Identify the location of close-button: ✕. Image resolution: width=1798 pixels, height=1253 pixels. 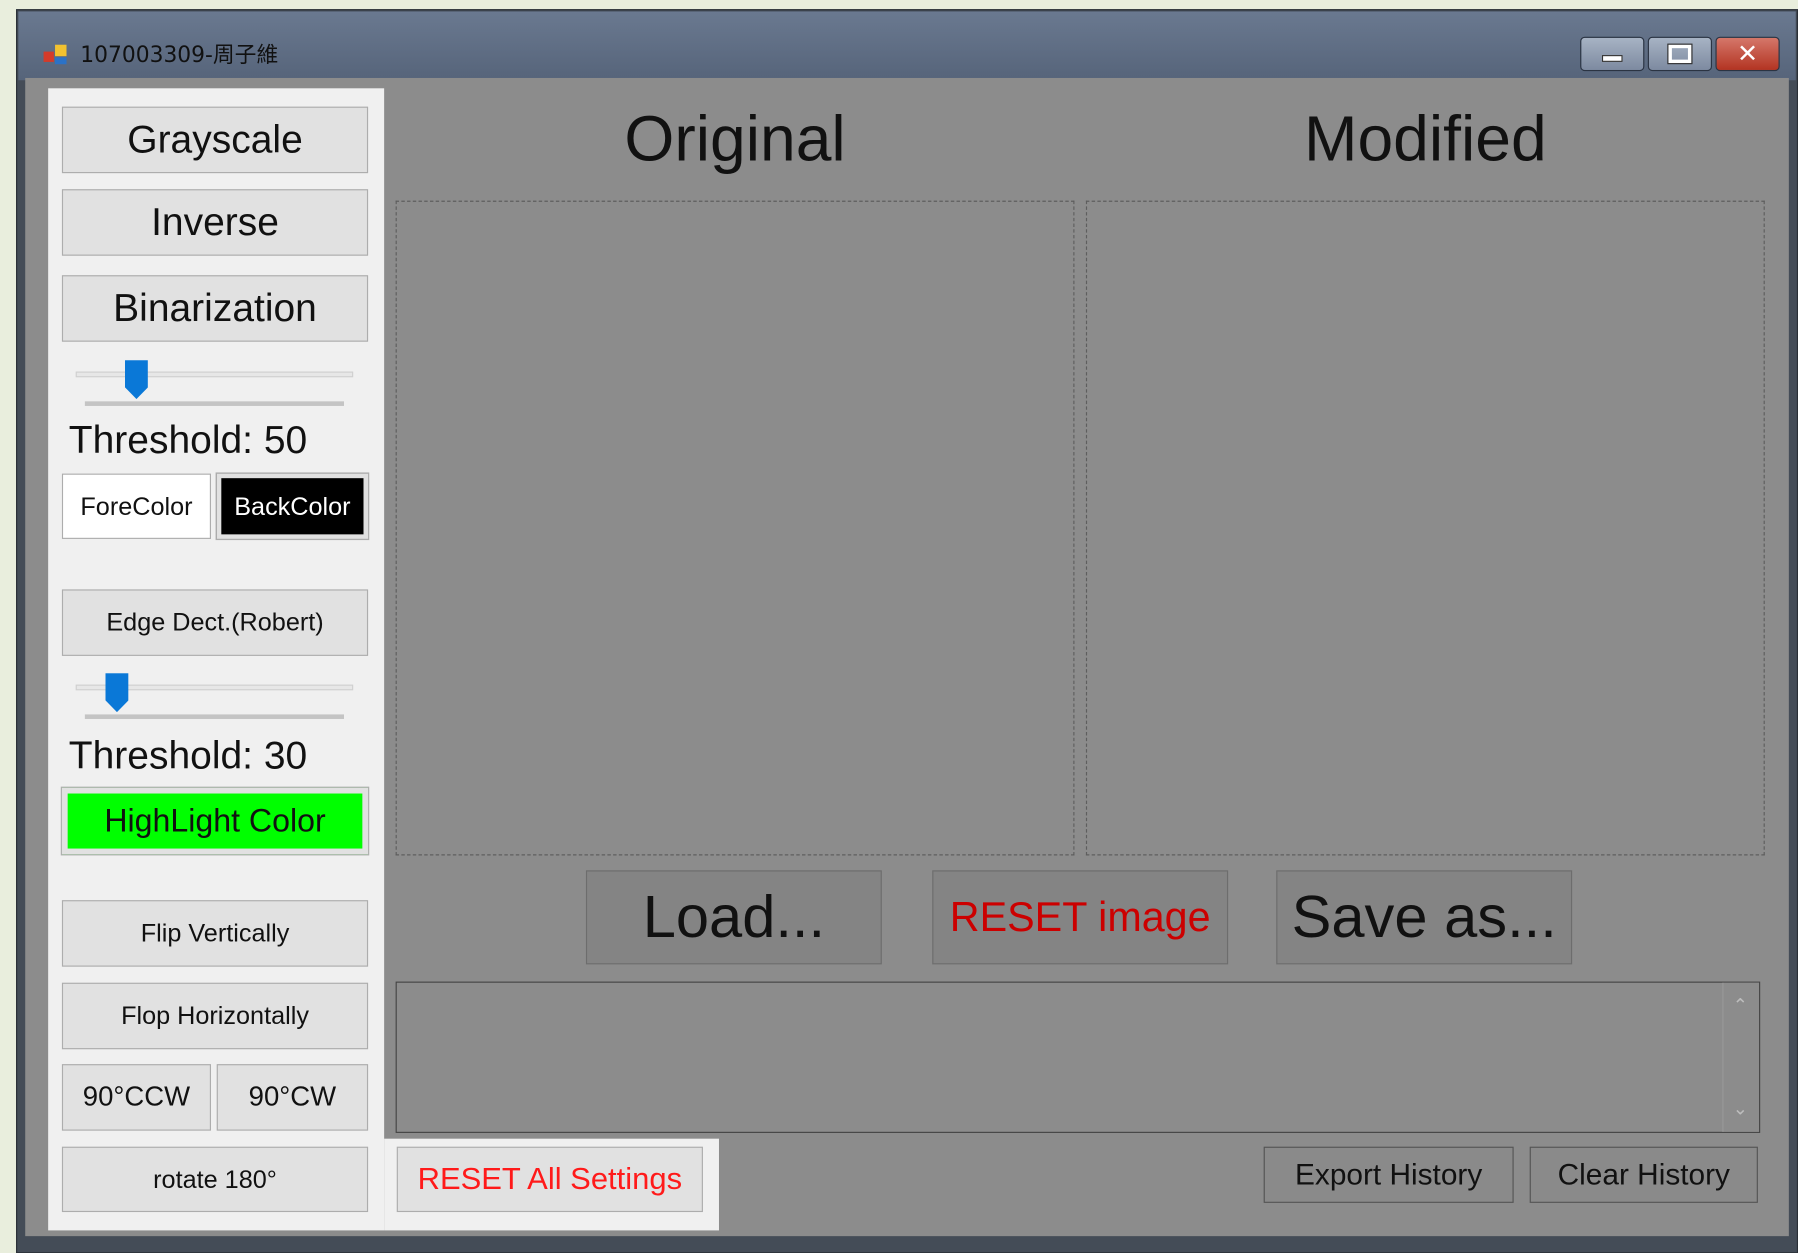
(1747, 54).